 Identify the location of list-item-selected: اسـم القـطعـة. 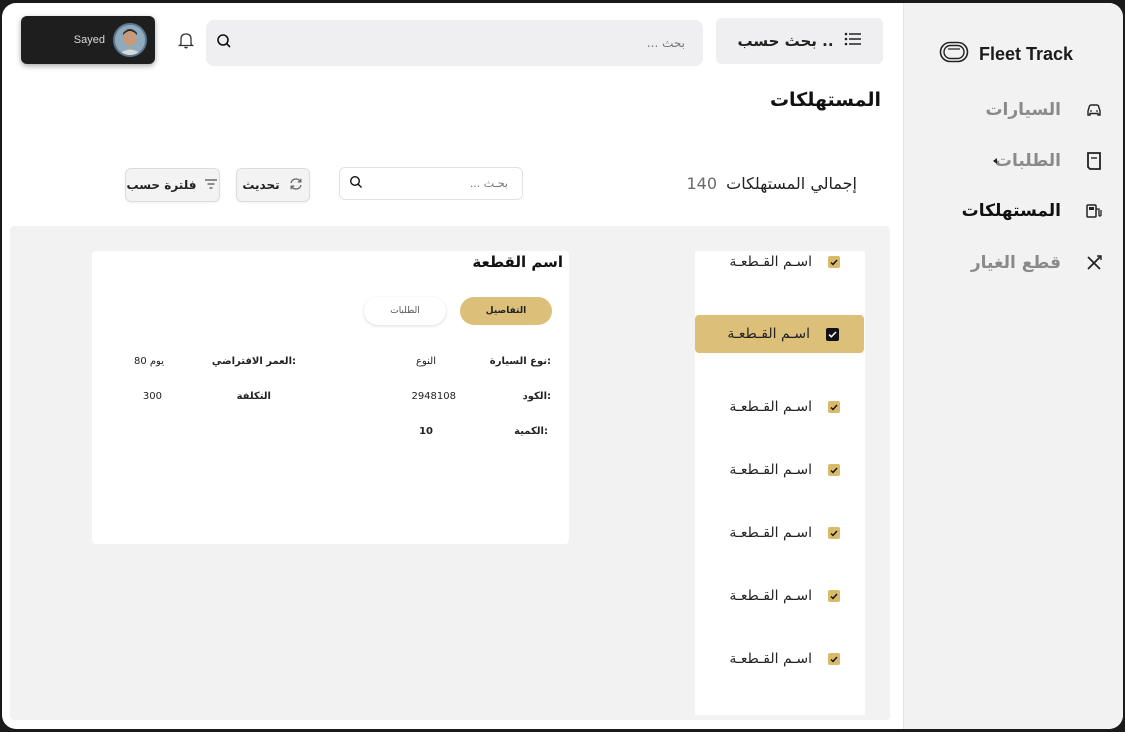
(779, 334).